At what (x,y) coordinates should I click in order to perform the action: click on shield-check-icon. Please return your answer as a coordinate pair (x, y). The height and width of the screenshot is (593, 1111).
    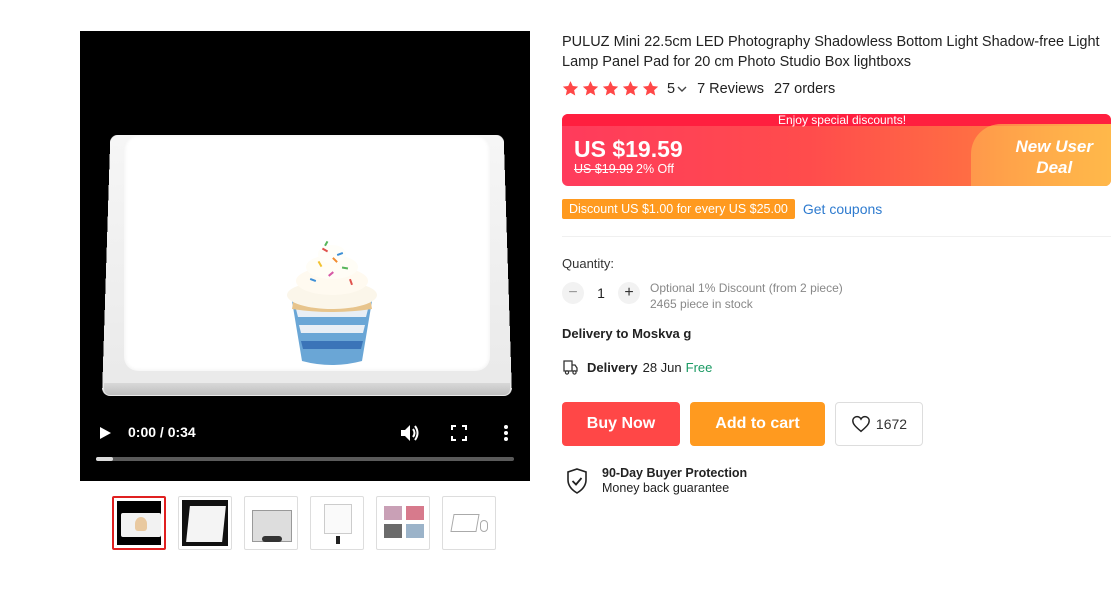
    Looking at the image, I should click on (577, 481).